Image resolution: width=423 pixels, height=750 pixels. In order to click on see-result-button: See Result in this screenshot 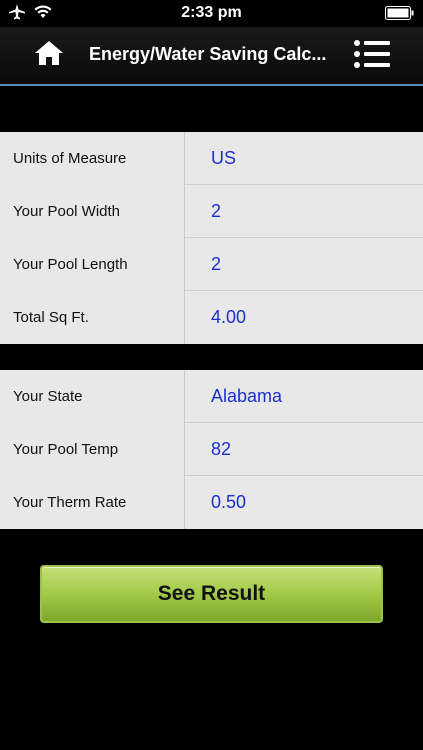, I will do `click(211, 594)`.